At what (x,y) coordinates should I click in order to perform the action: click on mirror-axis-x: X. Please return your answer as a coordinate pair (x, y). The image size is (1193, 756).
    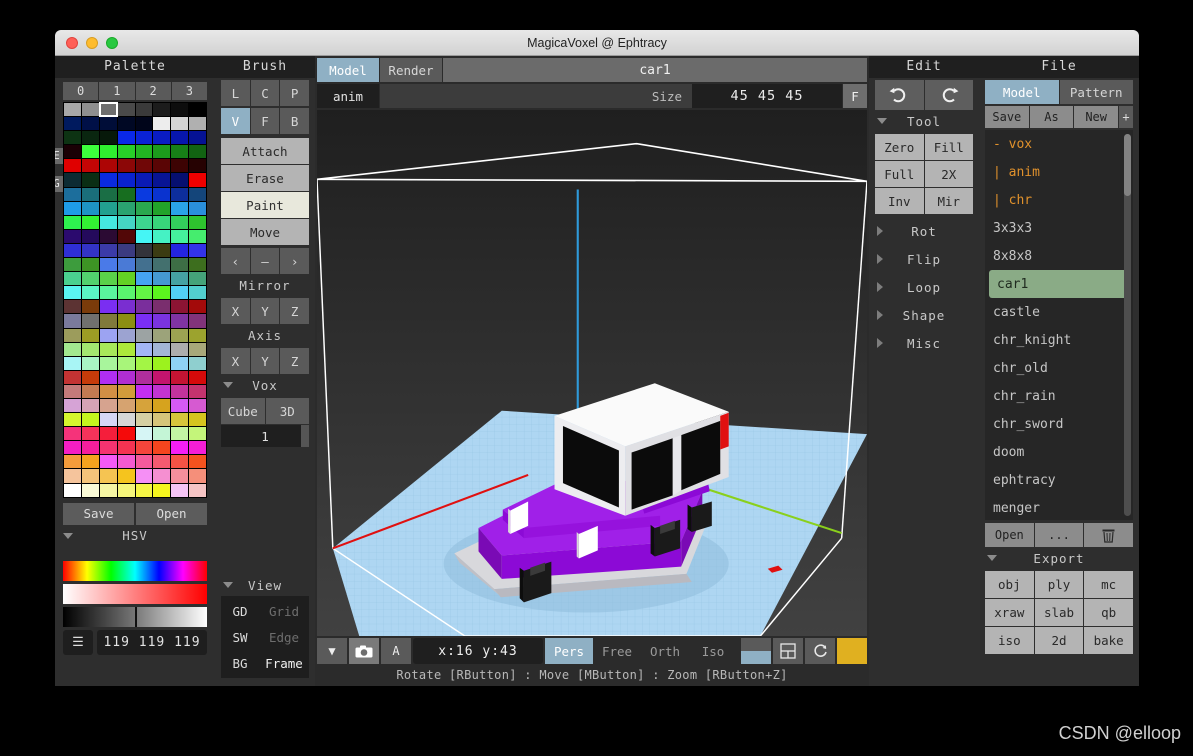
    Looking at the image, I should click on (235, 311).